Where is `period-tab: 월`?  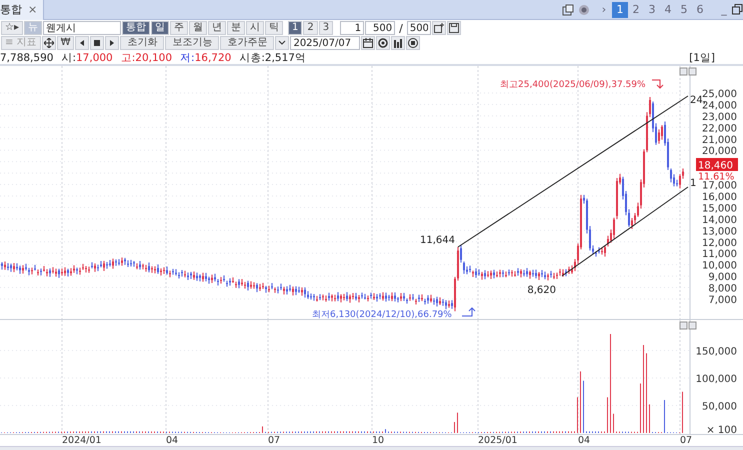
period-tab: 월 is located at coordinates (197, 28).